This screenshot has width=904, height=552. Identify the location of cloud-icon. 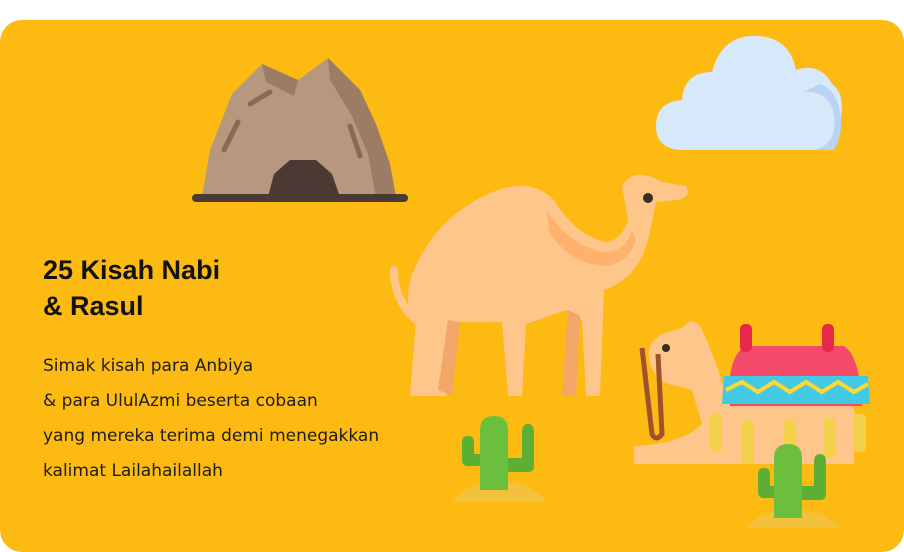
(749, 92).